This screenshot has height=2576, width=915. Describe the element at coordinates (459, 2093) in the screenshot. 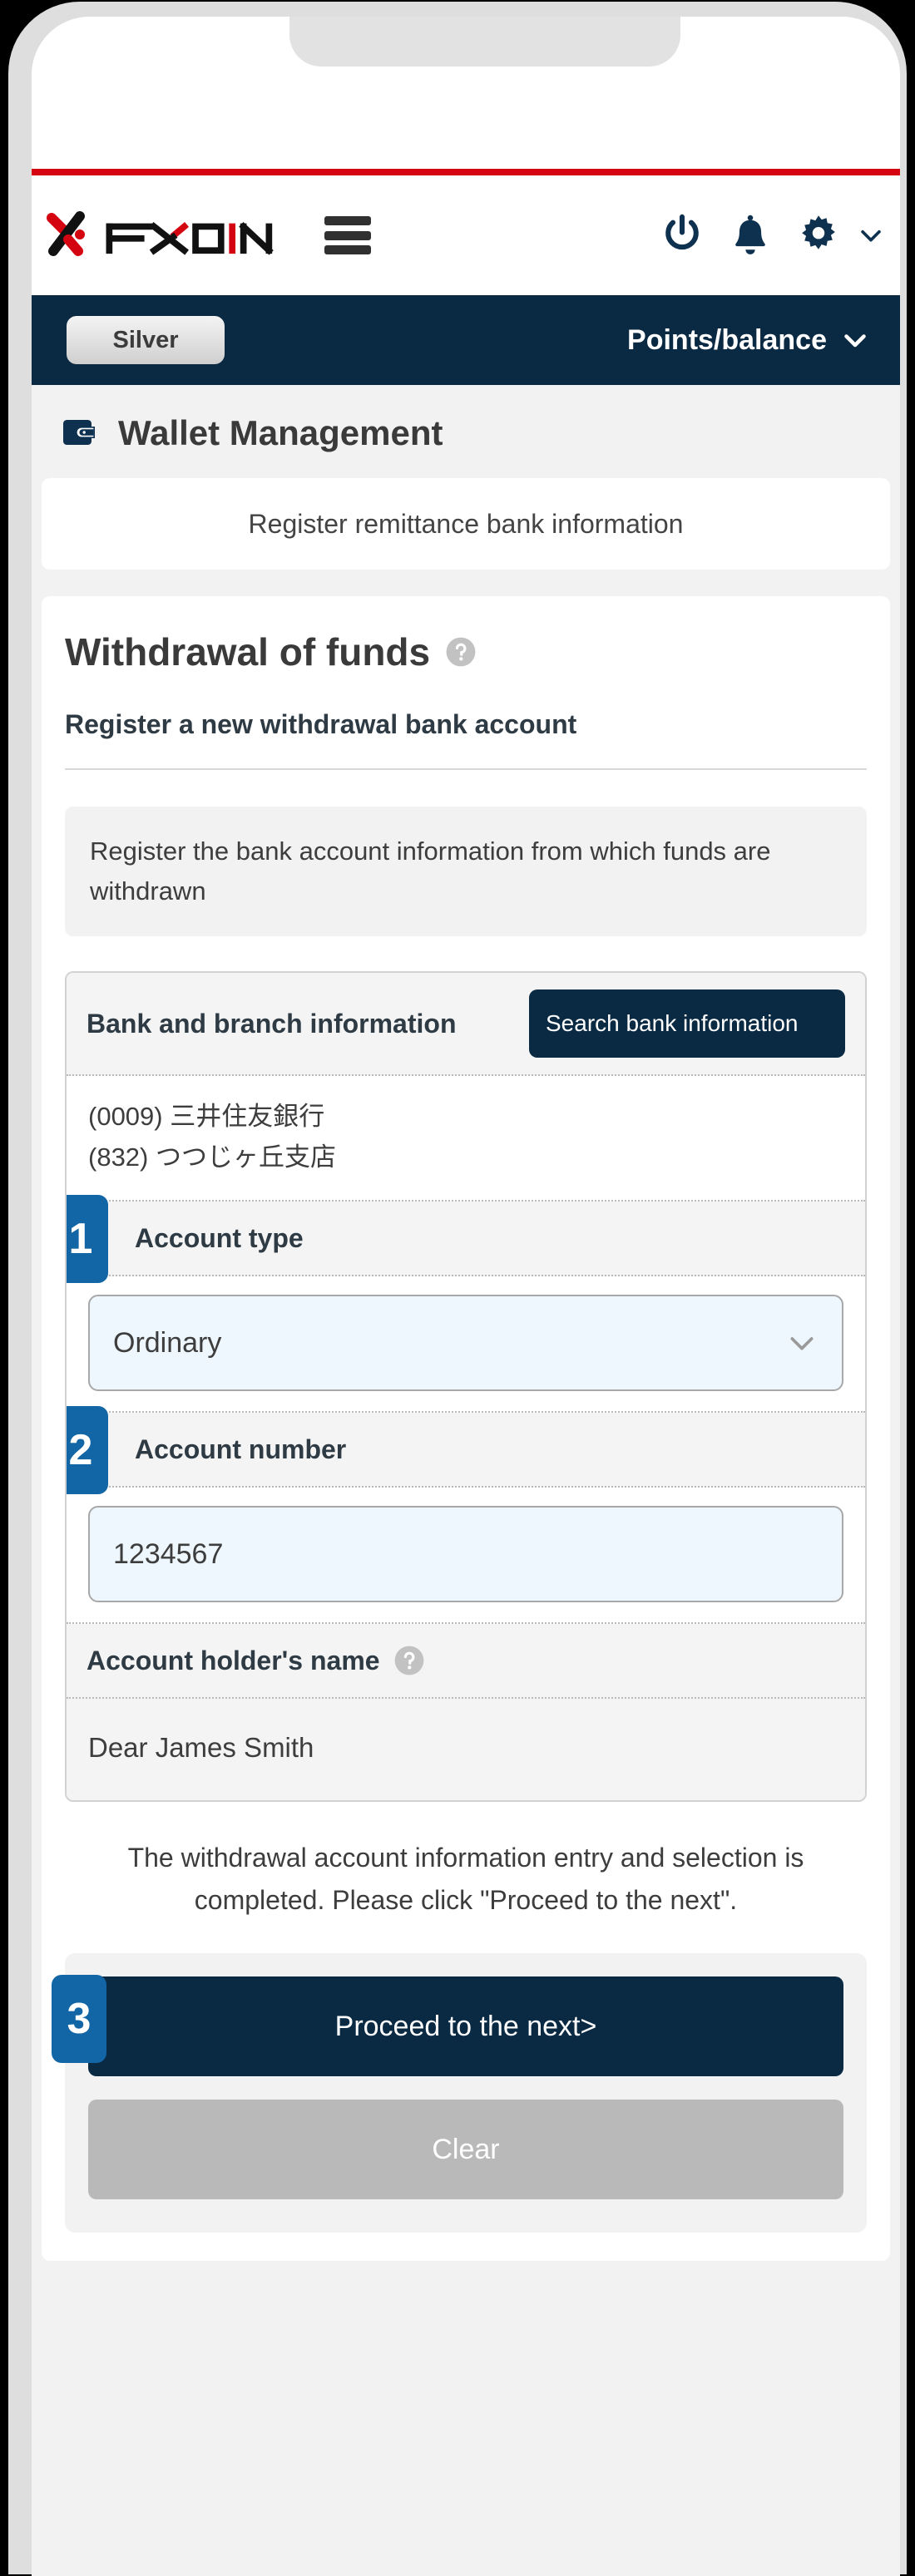

I see `action-panel: 3 Proceed to the next> Clear` at that location.